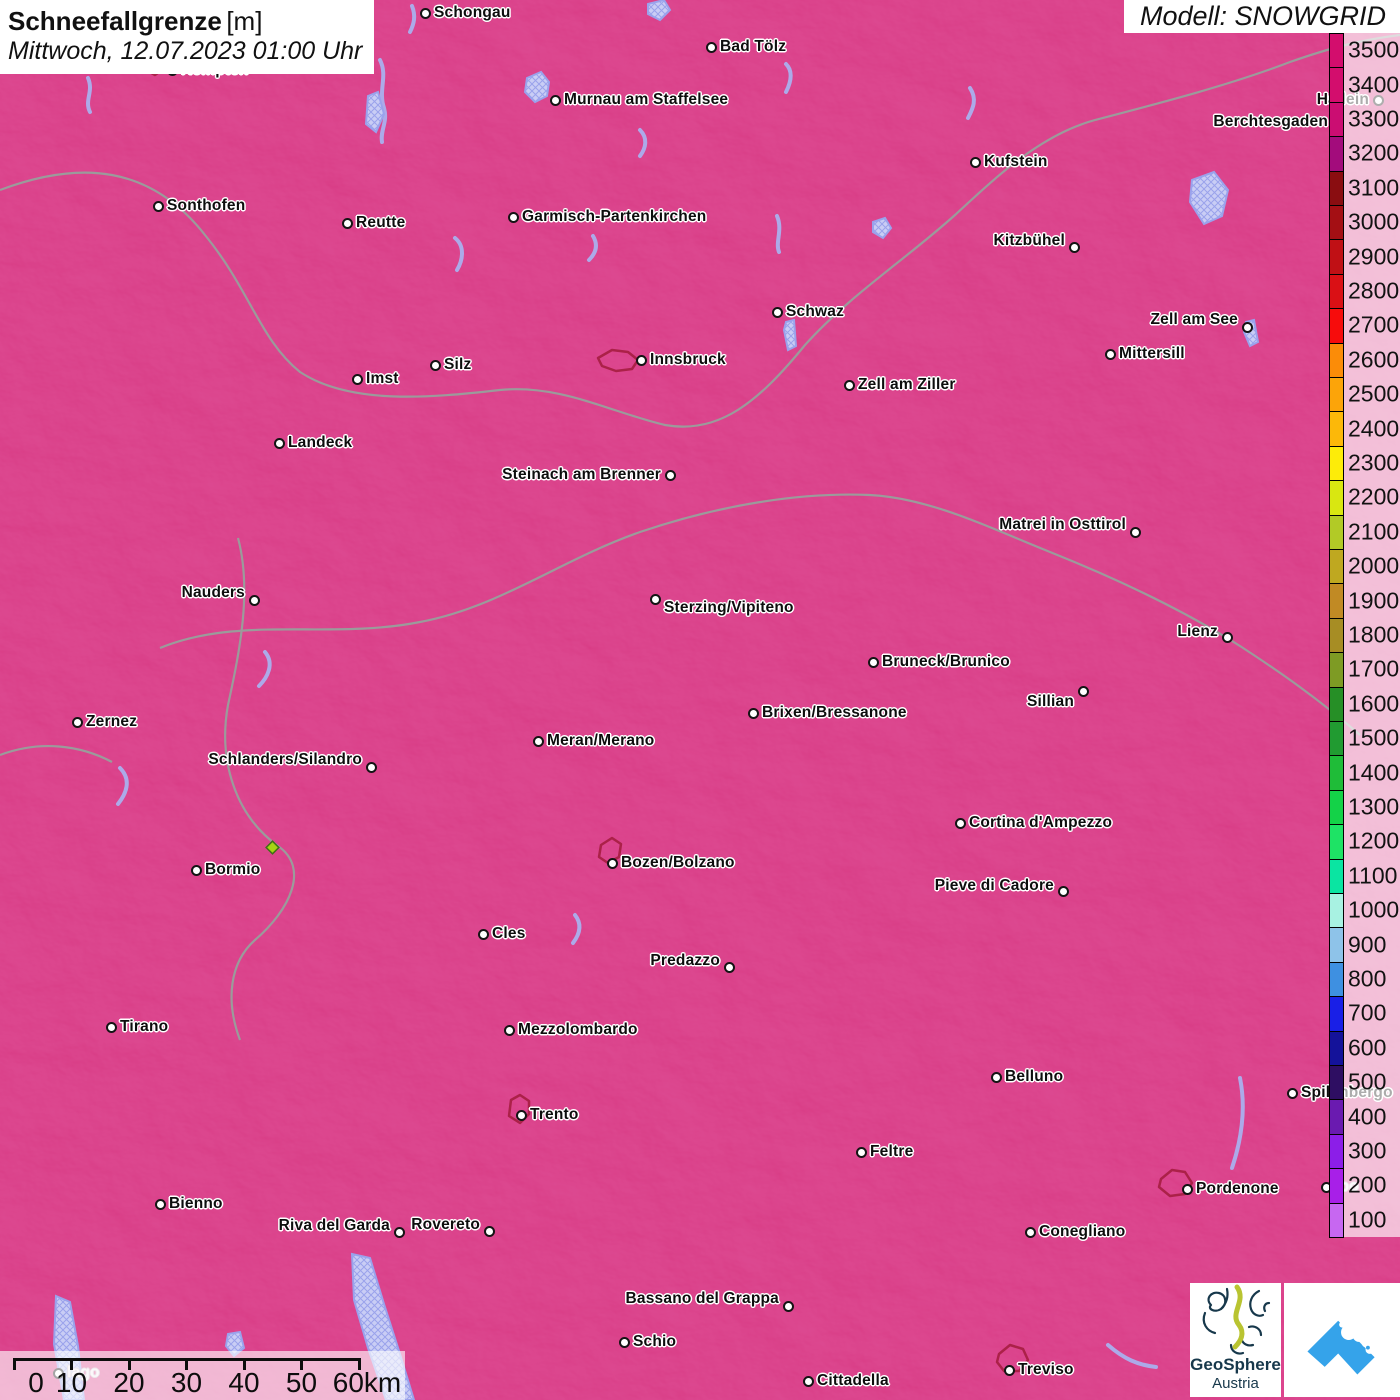 Image resolution: width=1400 pixels, height=1400 pixels. I want to click on city-label: Belluno, so click(1034, 1076).